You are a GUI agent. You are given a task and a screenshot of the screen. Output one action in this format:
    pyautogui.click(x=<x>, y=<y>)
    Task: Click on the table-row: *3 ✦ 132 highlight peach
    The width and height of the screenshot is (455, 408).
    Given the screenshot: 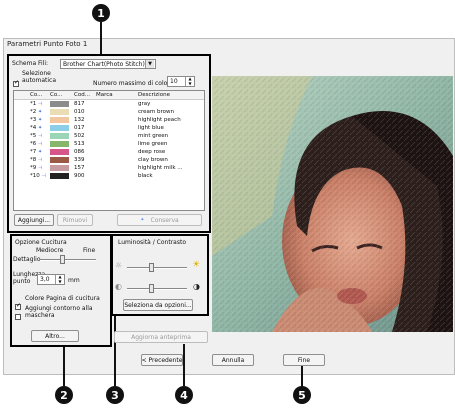 What is the action you would take?
    pyautogui.click(x=109, y=120)
    